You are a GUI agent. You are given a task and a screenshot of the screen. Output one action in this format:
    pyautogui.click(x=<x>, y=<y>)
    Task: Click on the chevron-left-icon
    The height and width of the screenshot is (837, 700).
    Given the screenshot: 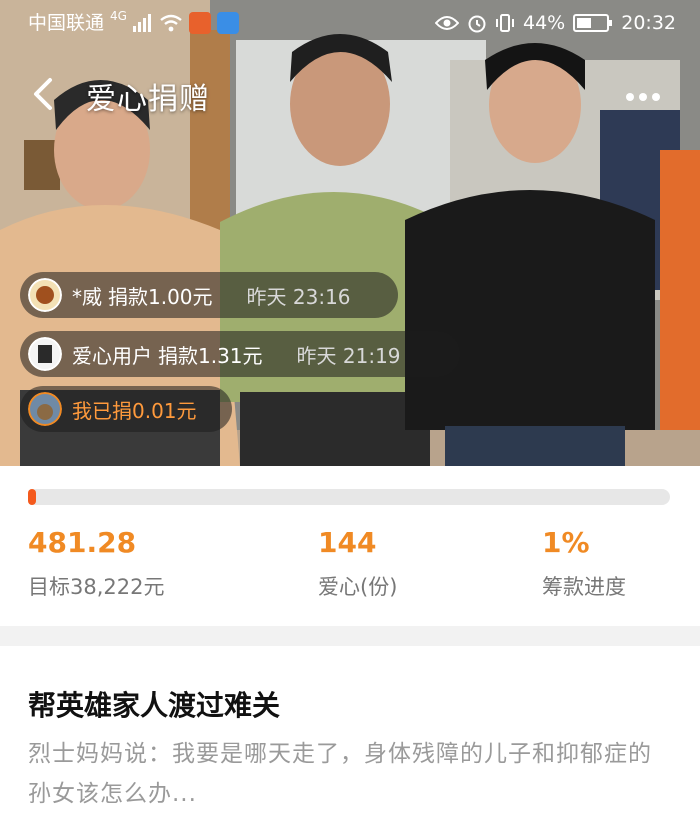 What is the action you would take?
    pyautogui.click(x=44, y=94)
    